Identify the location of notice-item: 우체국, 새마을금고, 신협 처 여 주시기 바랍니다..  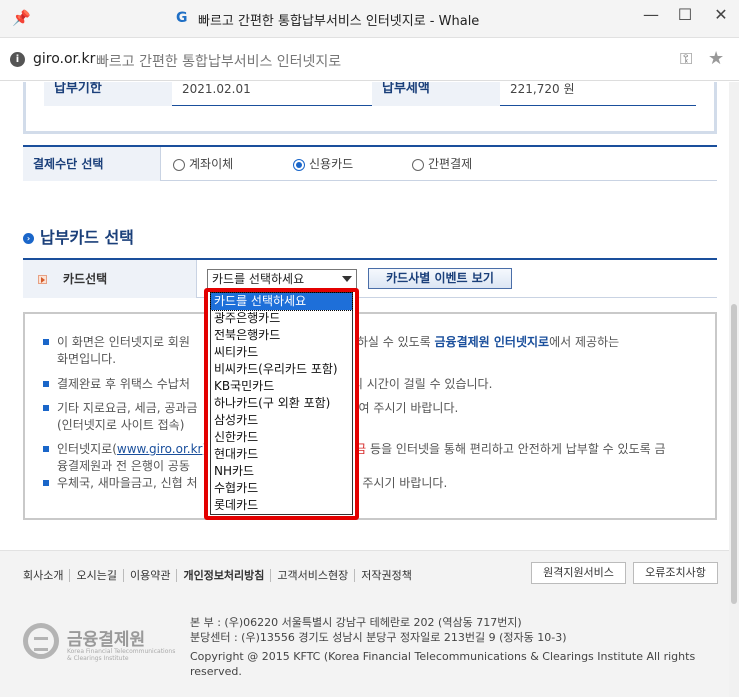
(373, 483).